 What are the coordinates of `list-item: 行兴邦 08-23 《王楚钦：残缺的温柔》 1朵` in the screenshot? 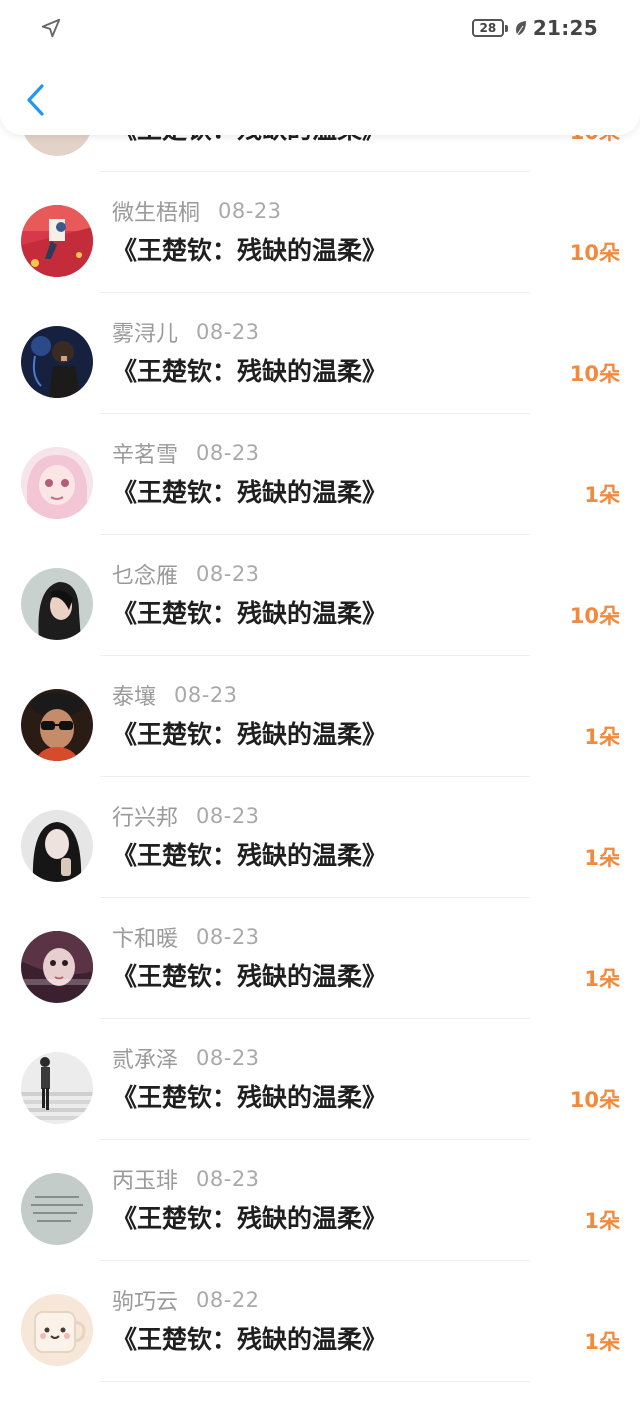 It's located at (320, 859).